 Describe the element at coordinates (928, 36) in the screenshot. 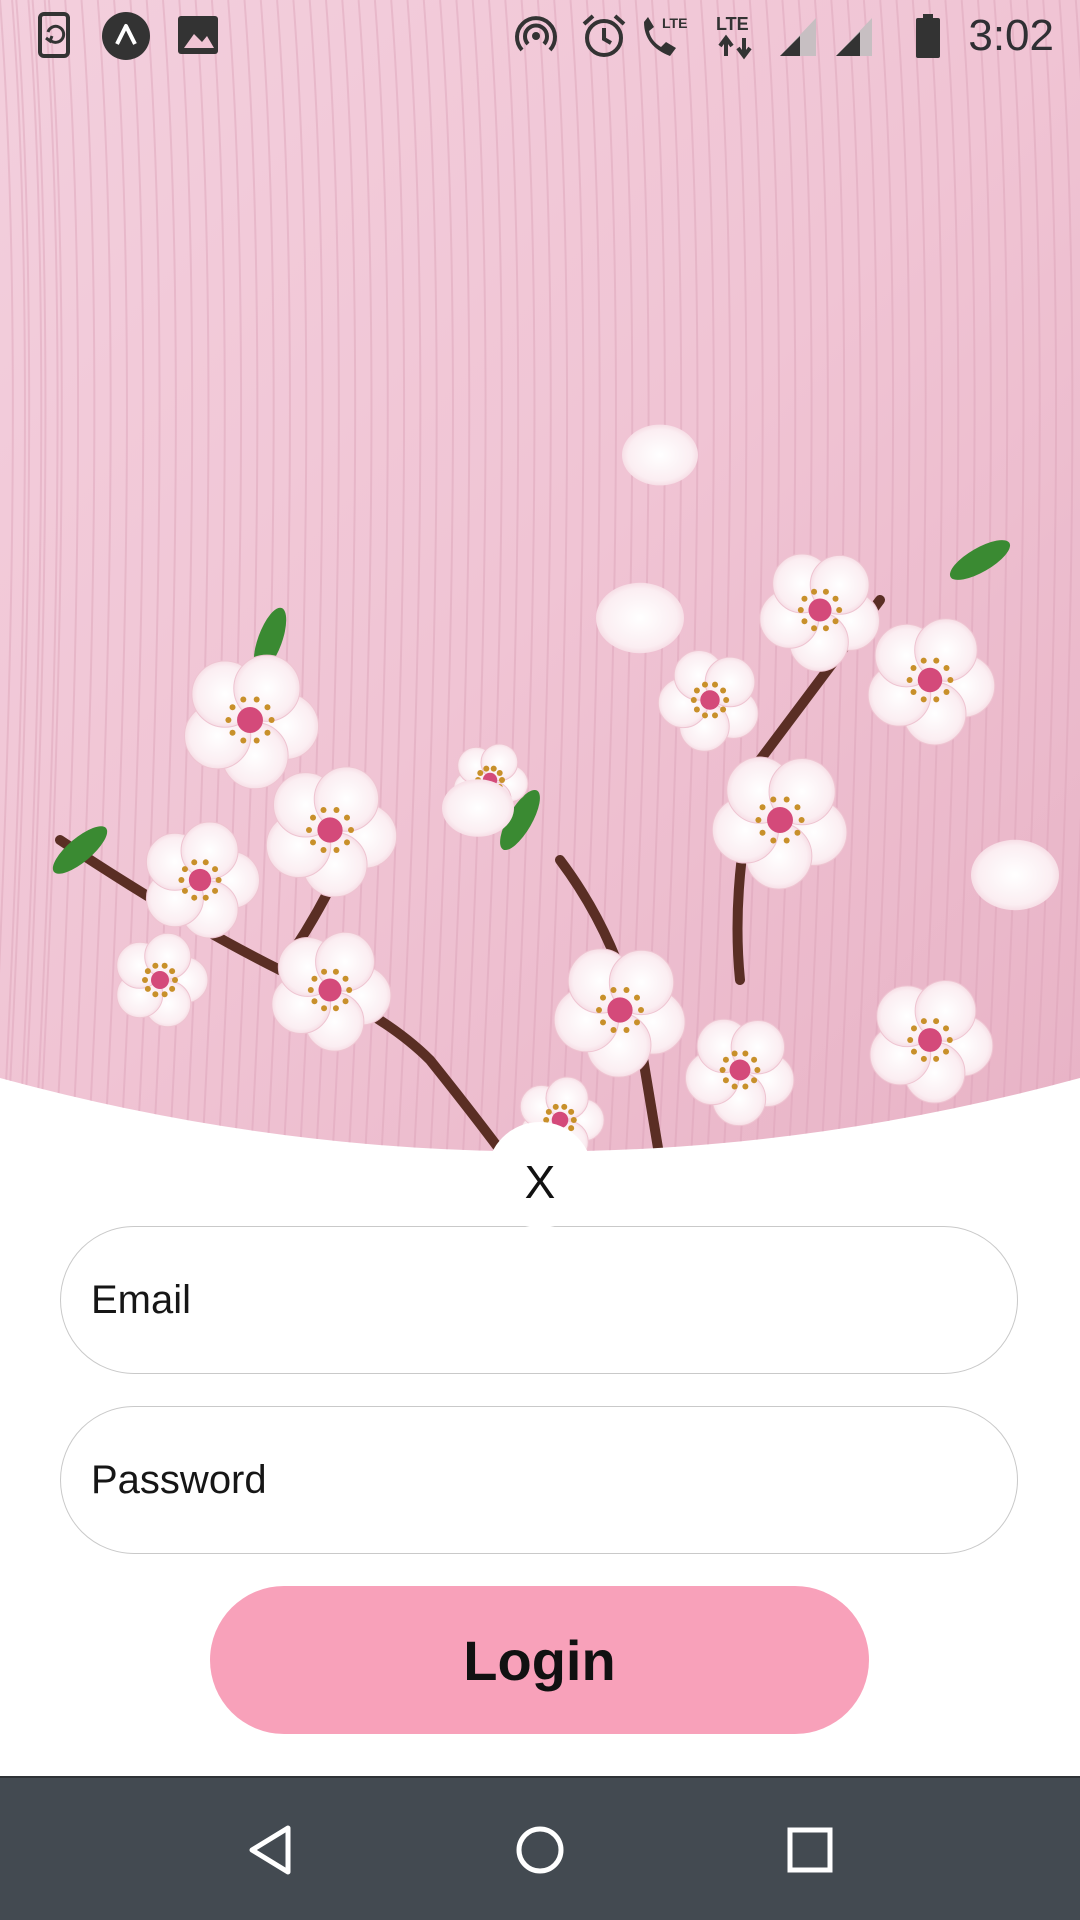

I see `battery-icon` at that location.